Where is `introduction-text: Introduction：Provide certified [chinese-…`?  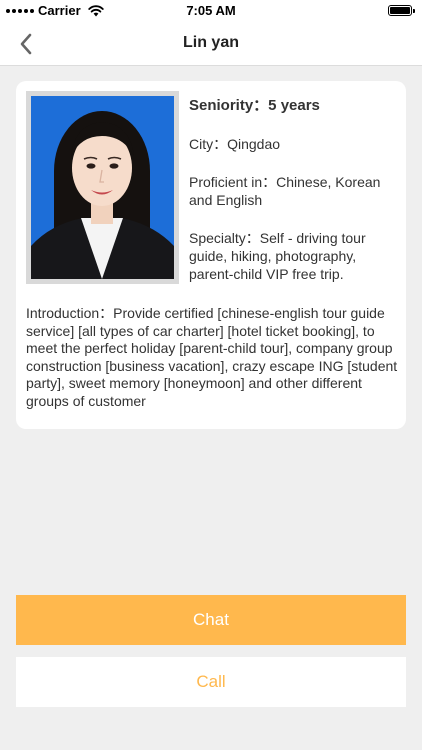
introduction-text: Introduction：Provide certified [chinese-… is located at coordinates (212, 357).